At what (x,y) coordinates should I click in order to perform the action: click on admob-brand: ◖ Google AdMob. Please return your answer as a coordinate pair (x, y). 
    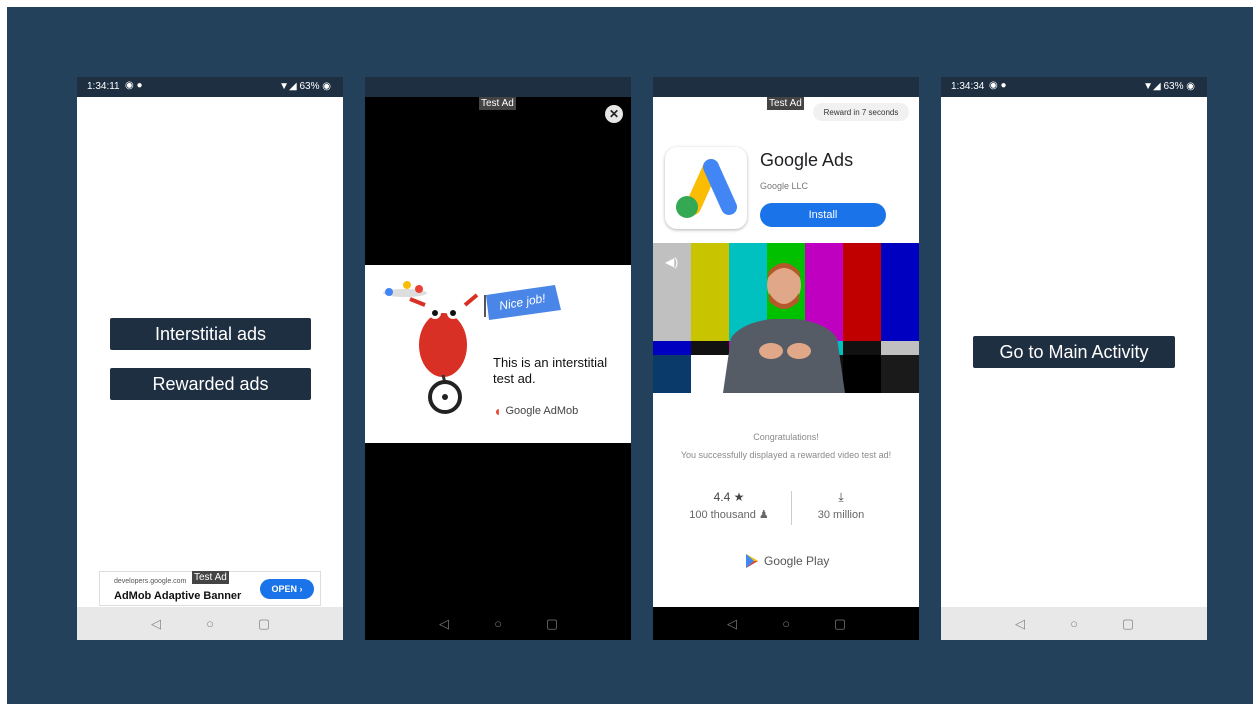
    Looking at the image, I should click on (535, 411).